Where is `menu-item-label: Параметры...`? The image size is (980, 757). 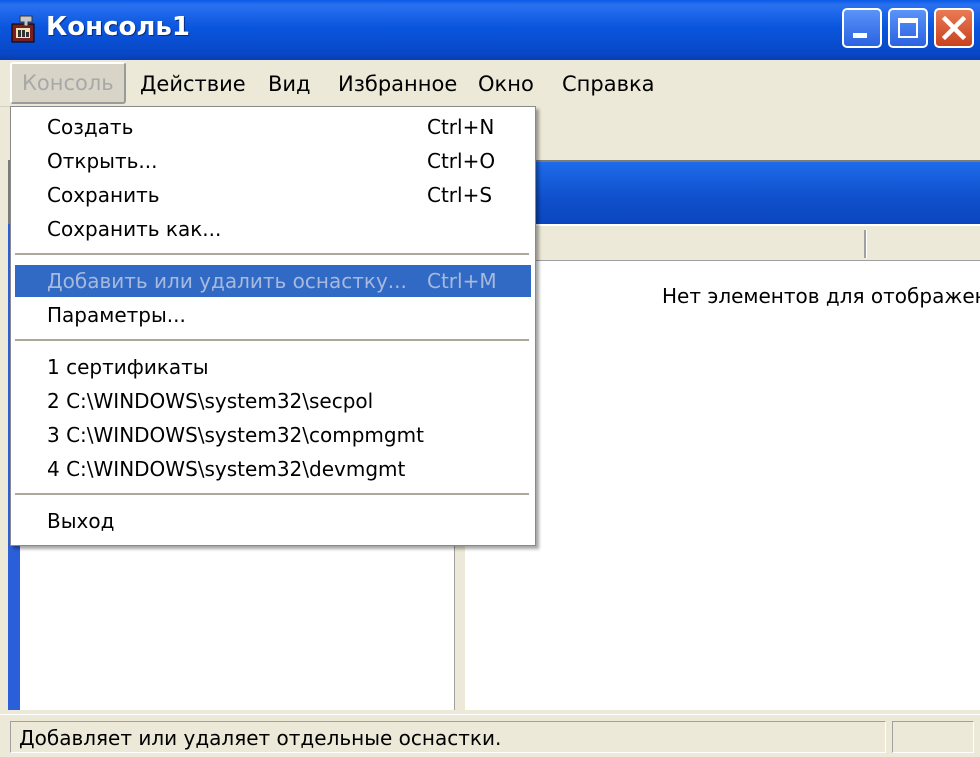
menu-item-label: Параметры... is located at coordinates (116, 315).